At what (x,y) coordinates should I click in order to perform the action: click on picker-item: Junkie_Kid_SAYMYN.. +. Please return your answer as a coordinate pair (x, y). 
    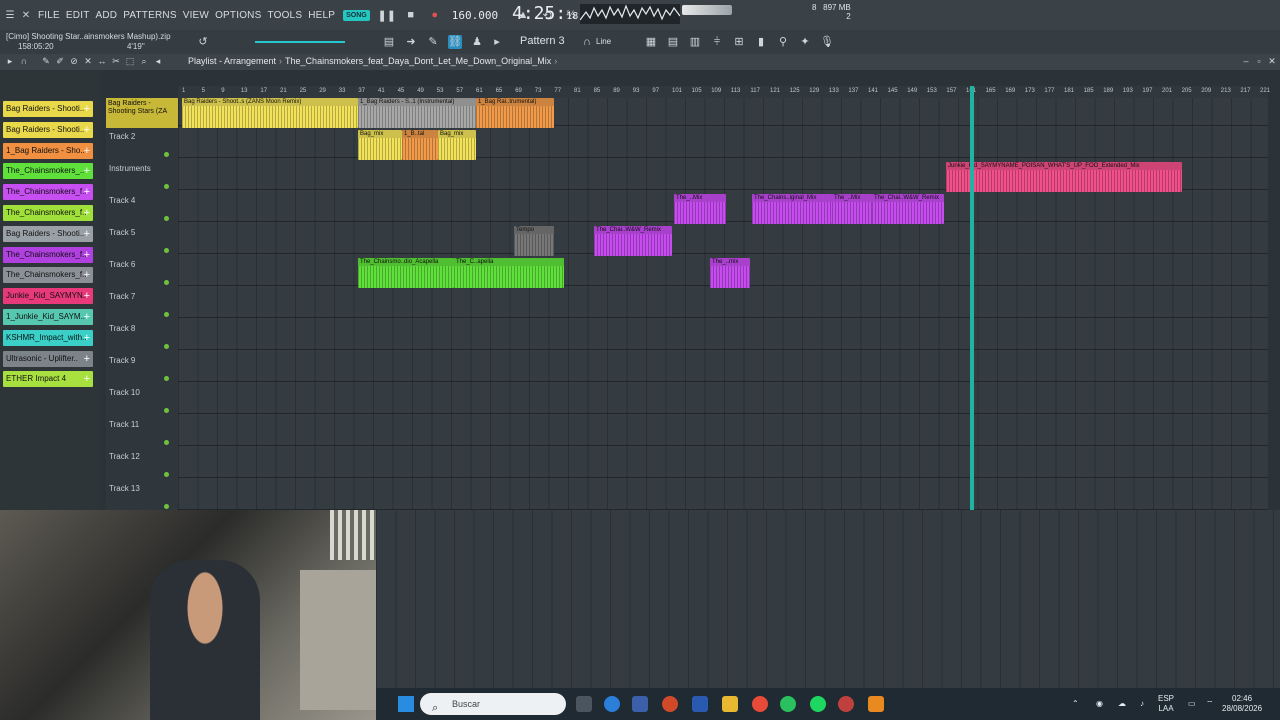
    Looking at the image, I should click on (48, 296).